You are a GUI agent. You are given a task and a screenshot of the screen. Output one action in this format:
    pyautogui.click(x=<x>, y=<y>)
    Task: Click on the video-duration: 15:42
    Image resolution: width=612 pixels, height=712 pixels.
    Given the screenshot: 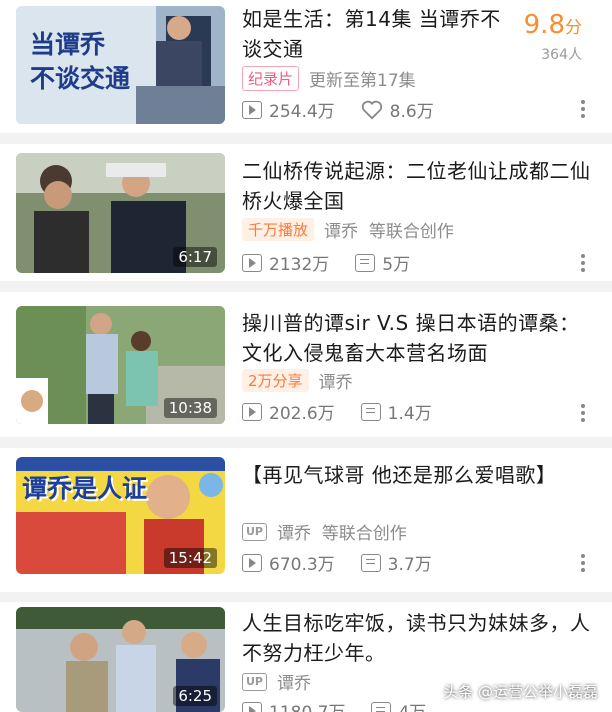 What is the action you would take?
    pyautogui.click(x=190, y=558)
    